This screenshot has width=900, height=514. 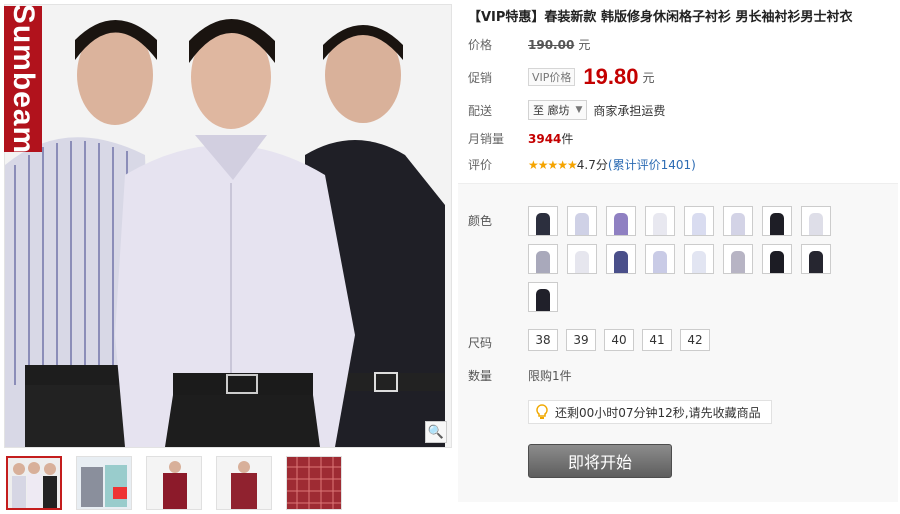 I want to click on vip-price-tag: VIP价格, so click(x=552, y=77).